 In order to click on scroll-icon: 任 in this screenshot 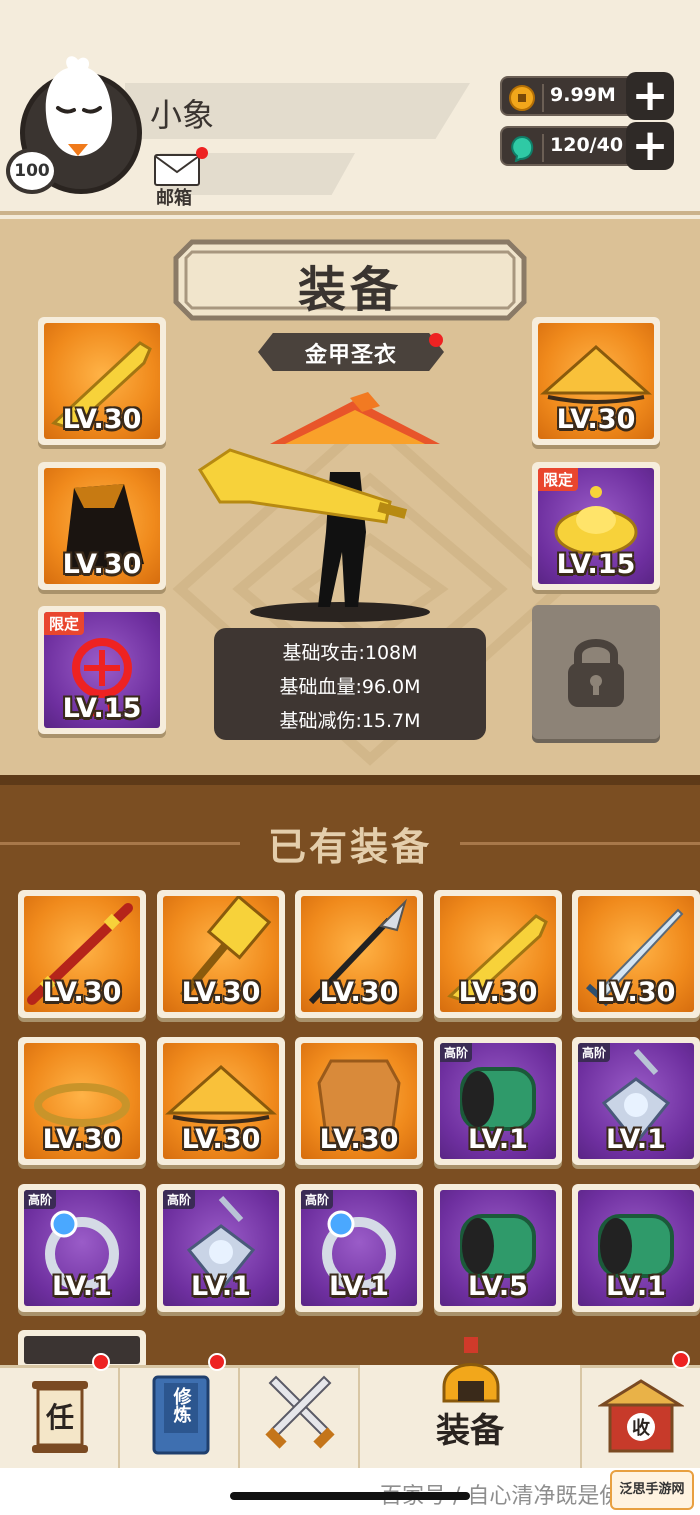, I will do `click(60, 1417)`.